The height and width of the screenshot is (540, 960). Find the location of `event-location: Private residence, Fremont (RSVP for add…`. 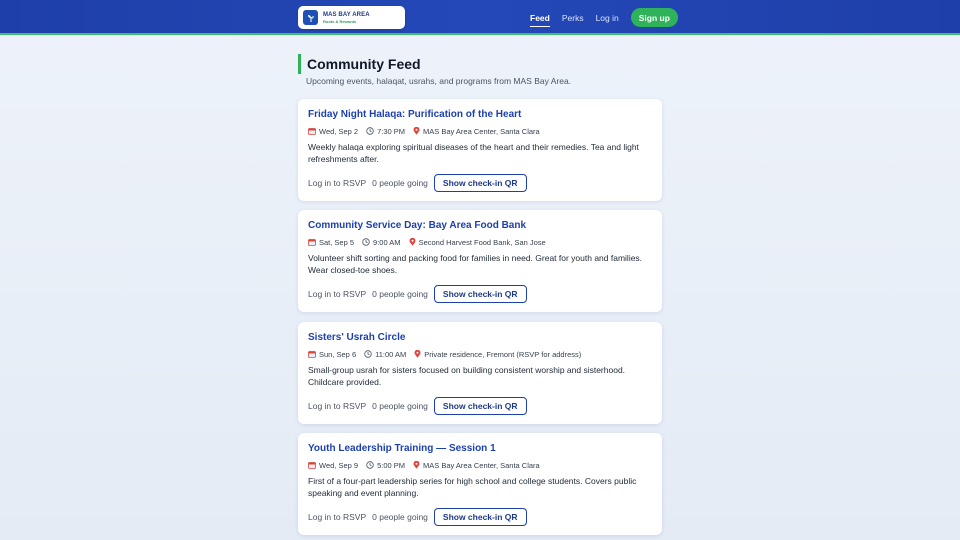

event-location: Private residence, Fremont (RSVP for add… is located at coordinates (503, 354).